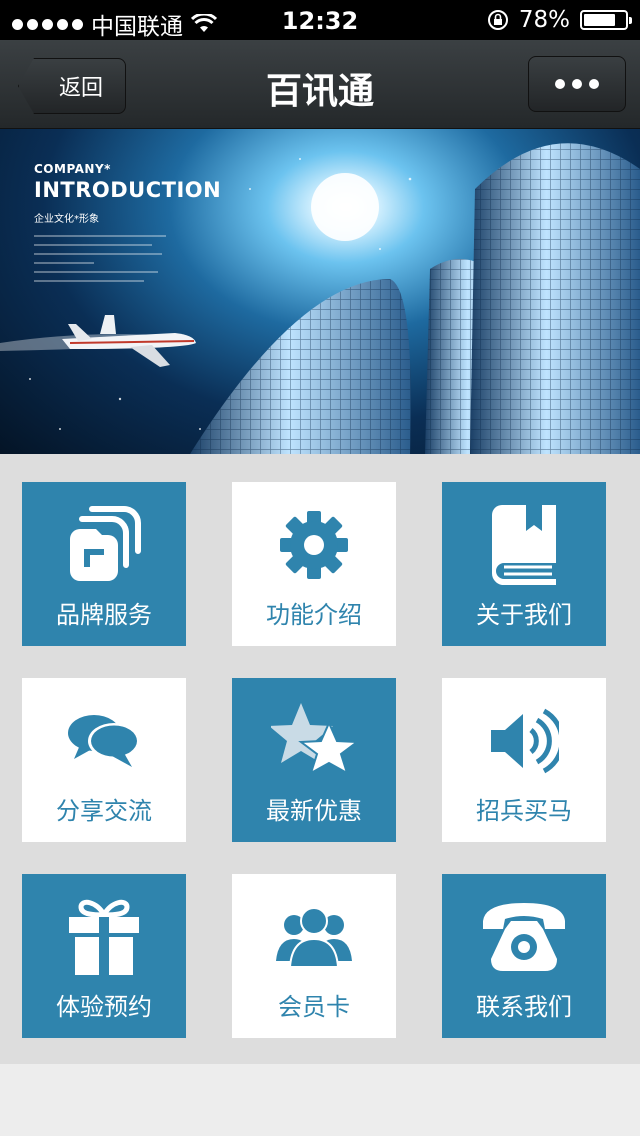 The width and height of the screenshot is (640, 1136). Describe the element at coordinates (606, 20) in the screenshot. I see `battery-icon` at that location.